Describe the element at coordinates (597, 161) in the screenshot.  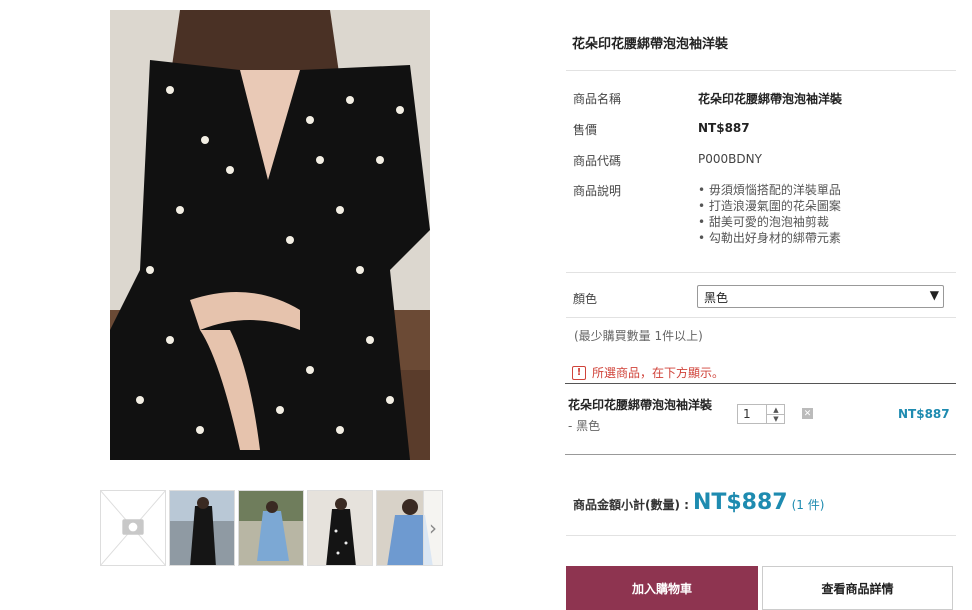
I see `product-code-label: 商品代碼` at that location.